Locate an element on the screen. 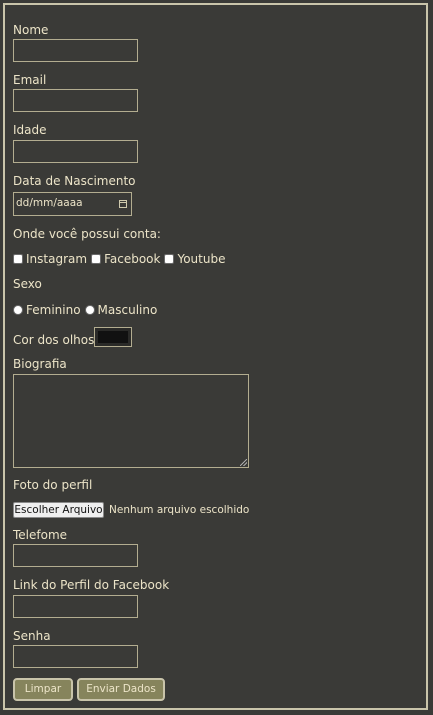 This screenshot has width=433, height=715. checkbox-label: Instagram is located at coordinates (57, 259).